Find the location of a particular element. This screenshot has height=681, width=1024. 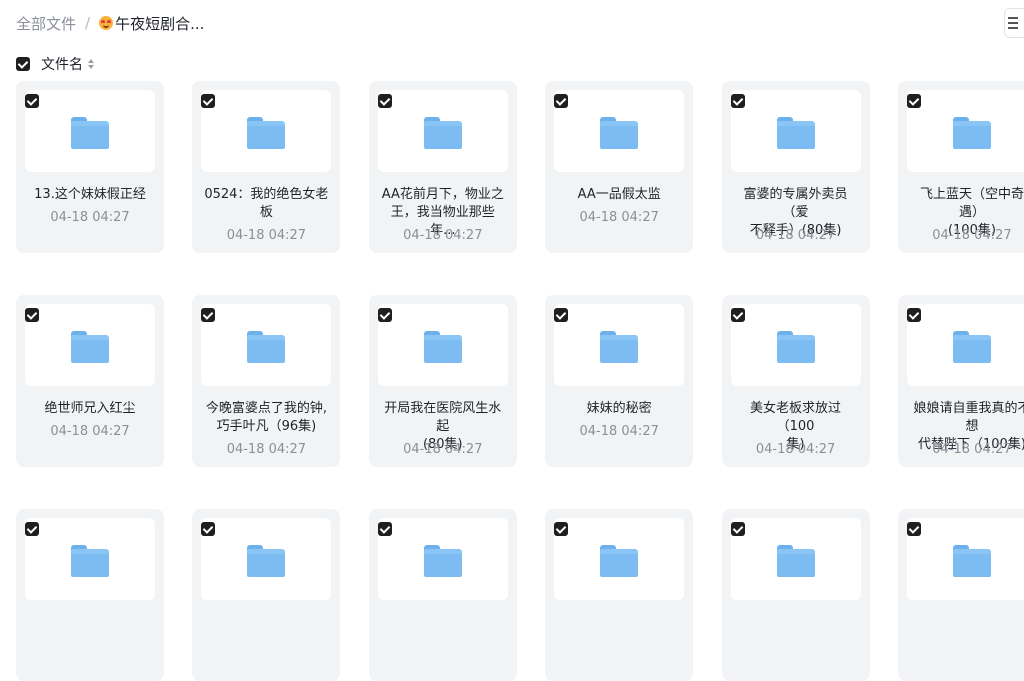

folder-card: AA花前月下，物业之 王，我当物业那些年... 04-18 04:27 is located at coordinates (442, 167).